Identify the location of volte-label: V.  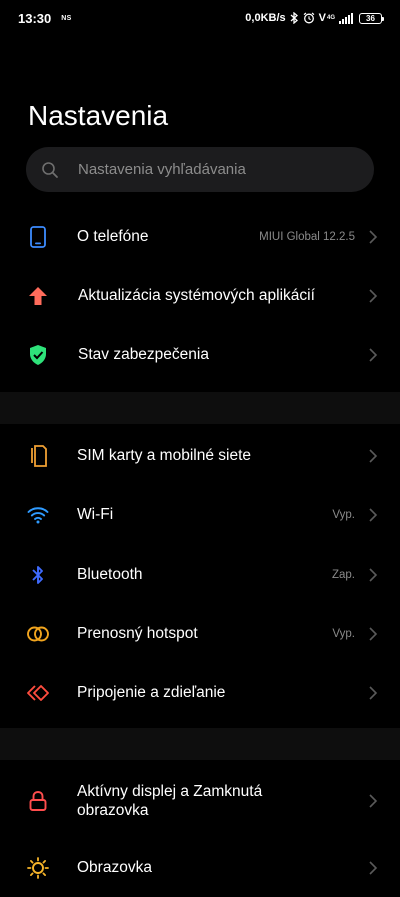
(322, 18).